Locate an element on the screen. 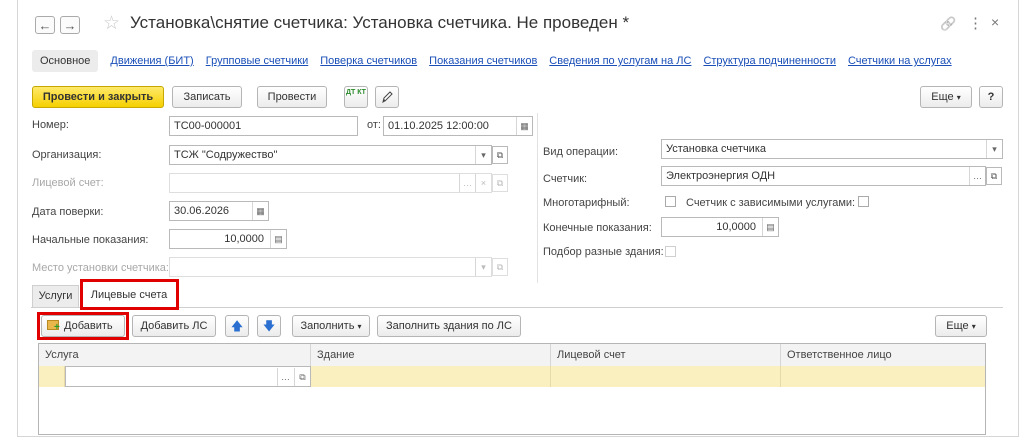  link-icon: 🔗 is located at coordinates (948, 24).